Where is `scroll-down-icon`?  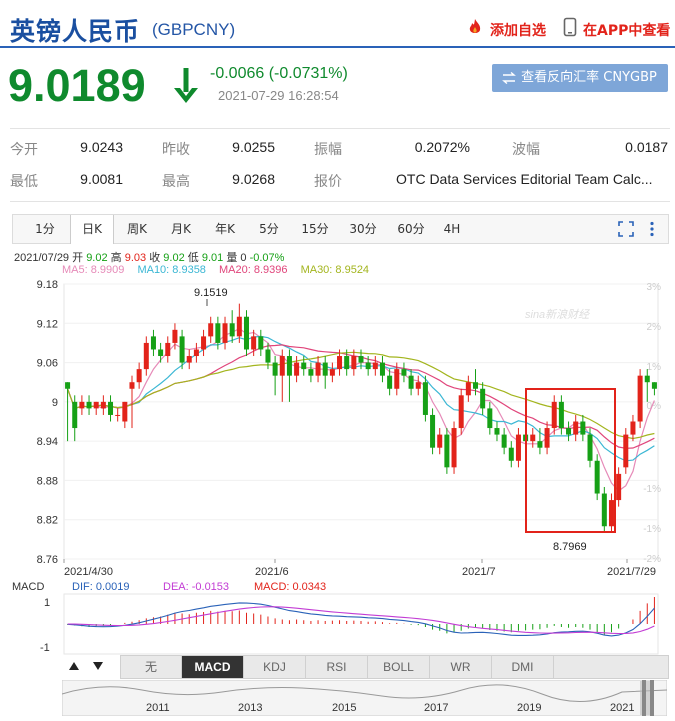
scroll-down-icon is located at coordinates (98, 666).